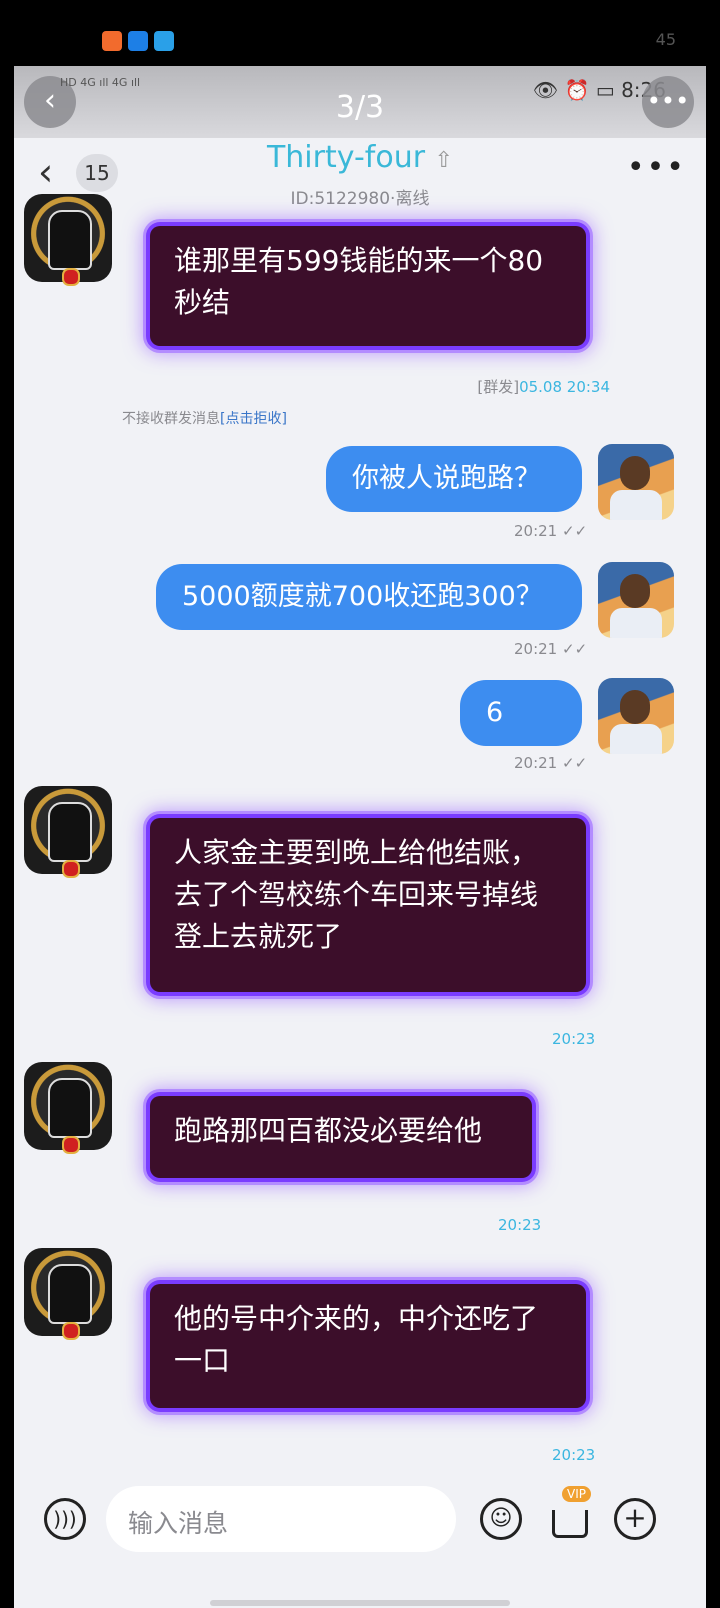 This screenshot has height=1608, width=720. Describe the element at coordinates (576, 1494) in the screenshot. I see `vip-badge: VIP` at that location.